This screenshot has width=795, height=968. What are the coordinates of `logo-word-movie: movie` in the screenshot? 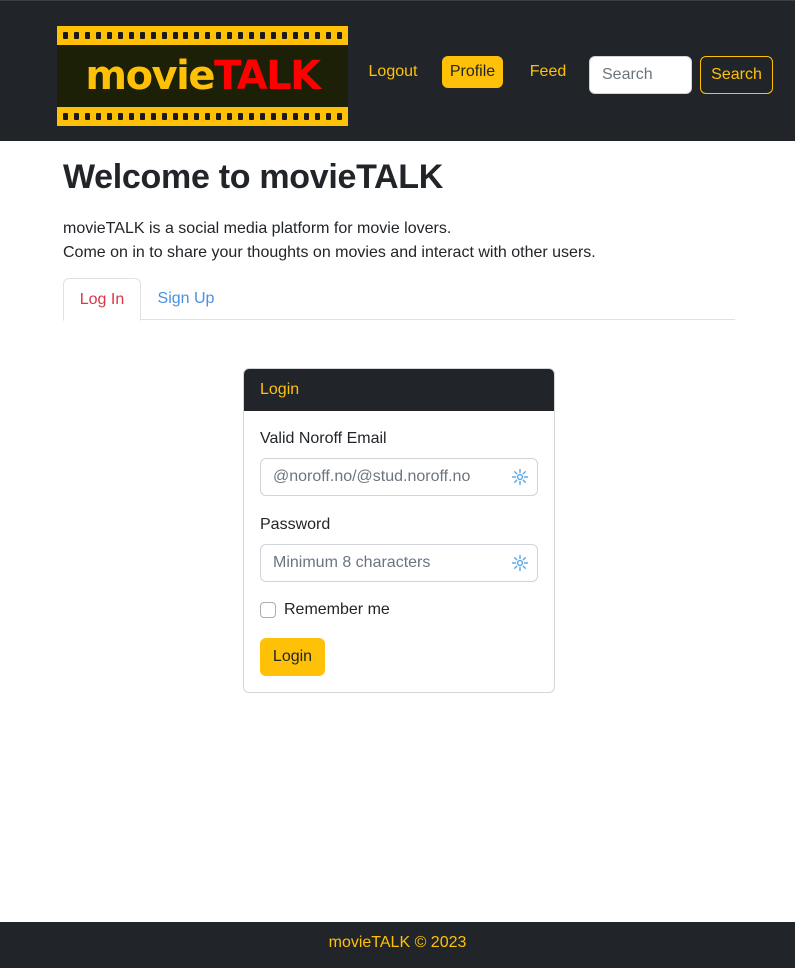 It's located at (150, 76).